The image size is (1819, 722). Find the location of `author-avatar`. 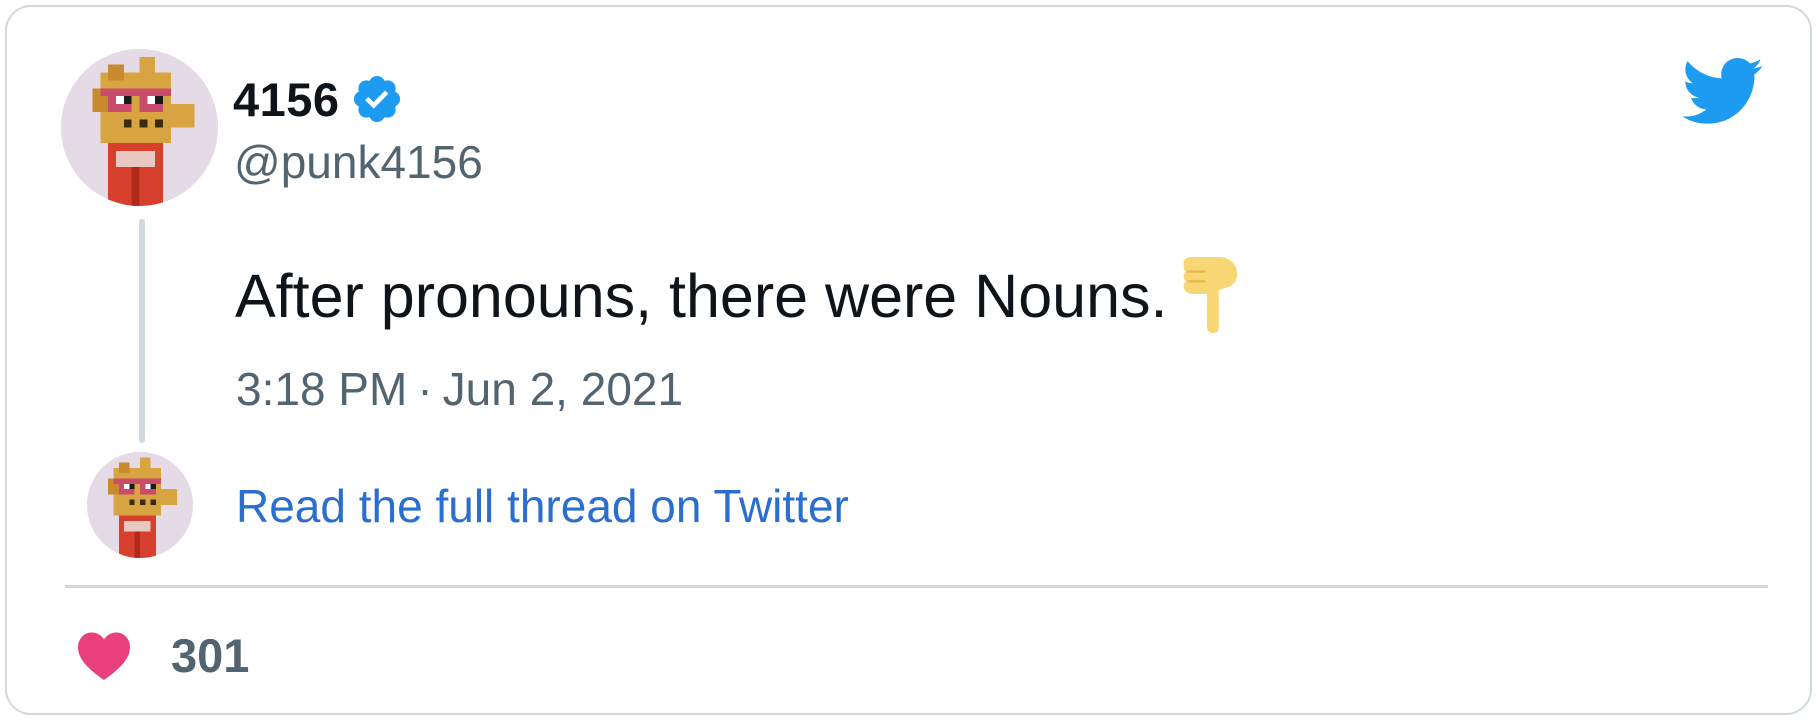

author-avatar is located at coordinates (139, 127).